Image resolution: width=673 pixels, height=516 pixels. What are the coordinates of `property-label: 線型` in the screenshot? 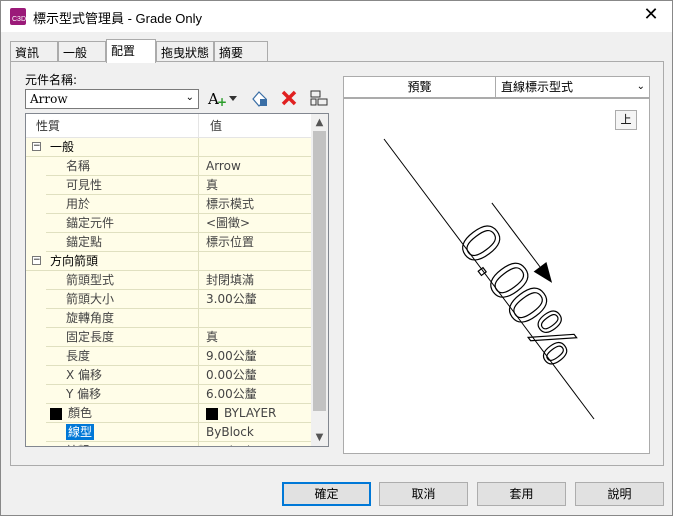 It's located at (80, 432).